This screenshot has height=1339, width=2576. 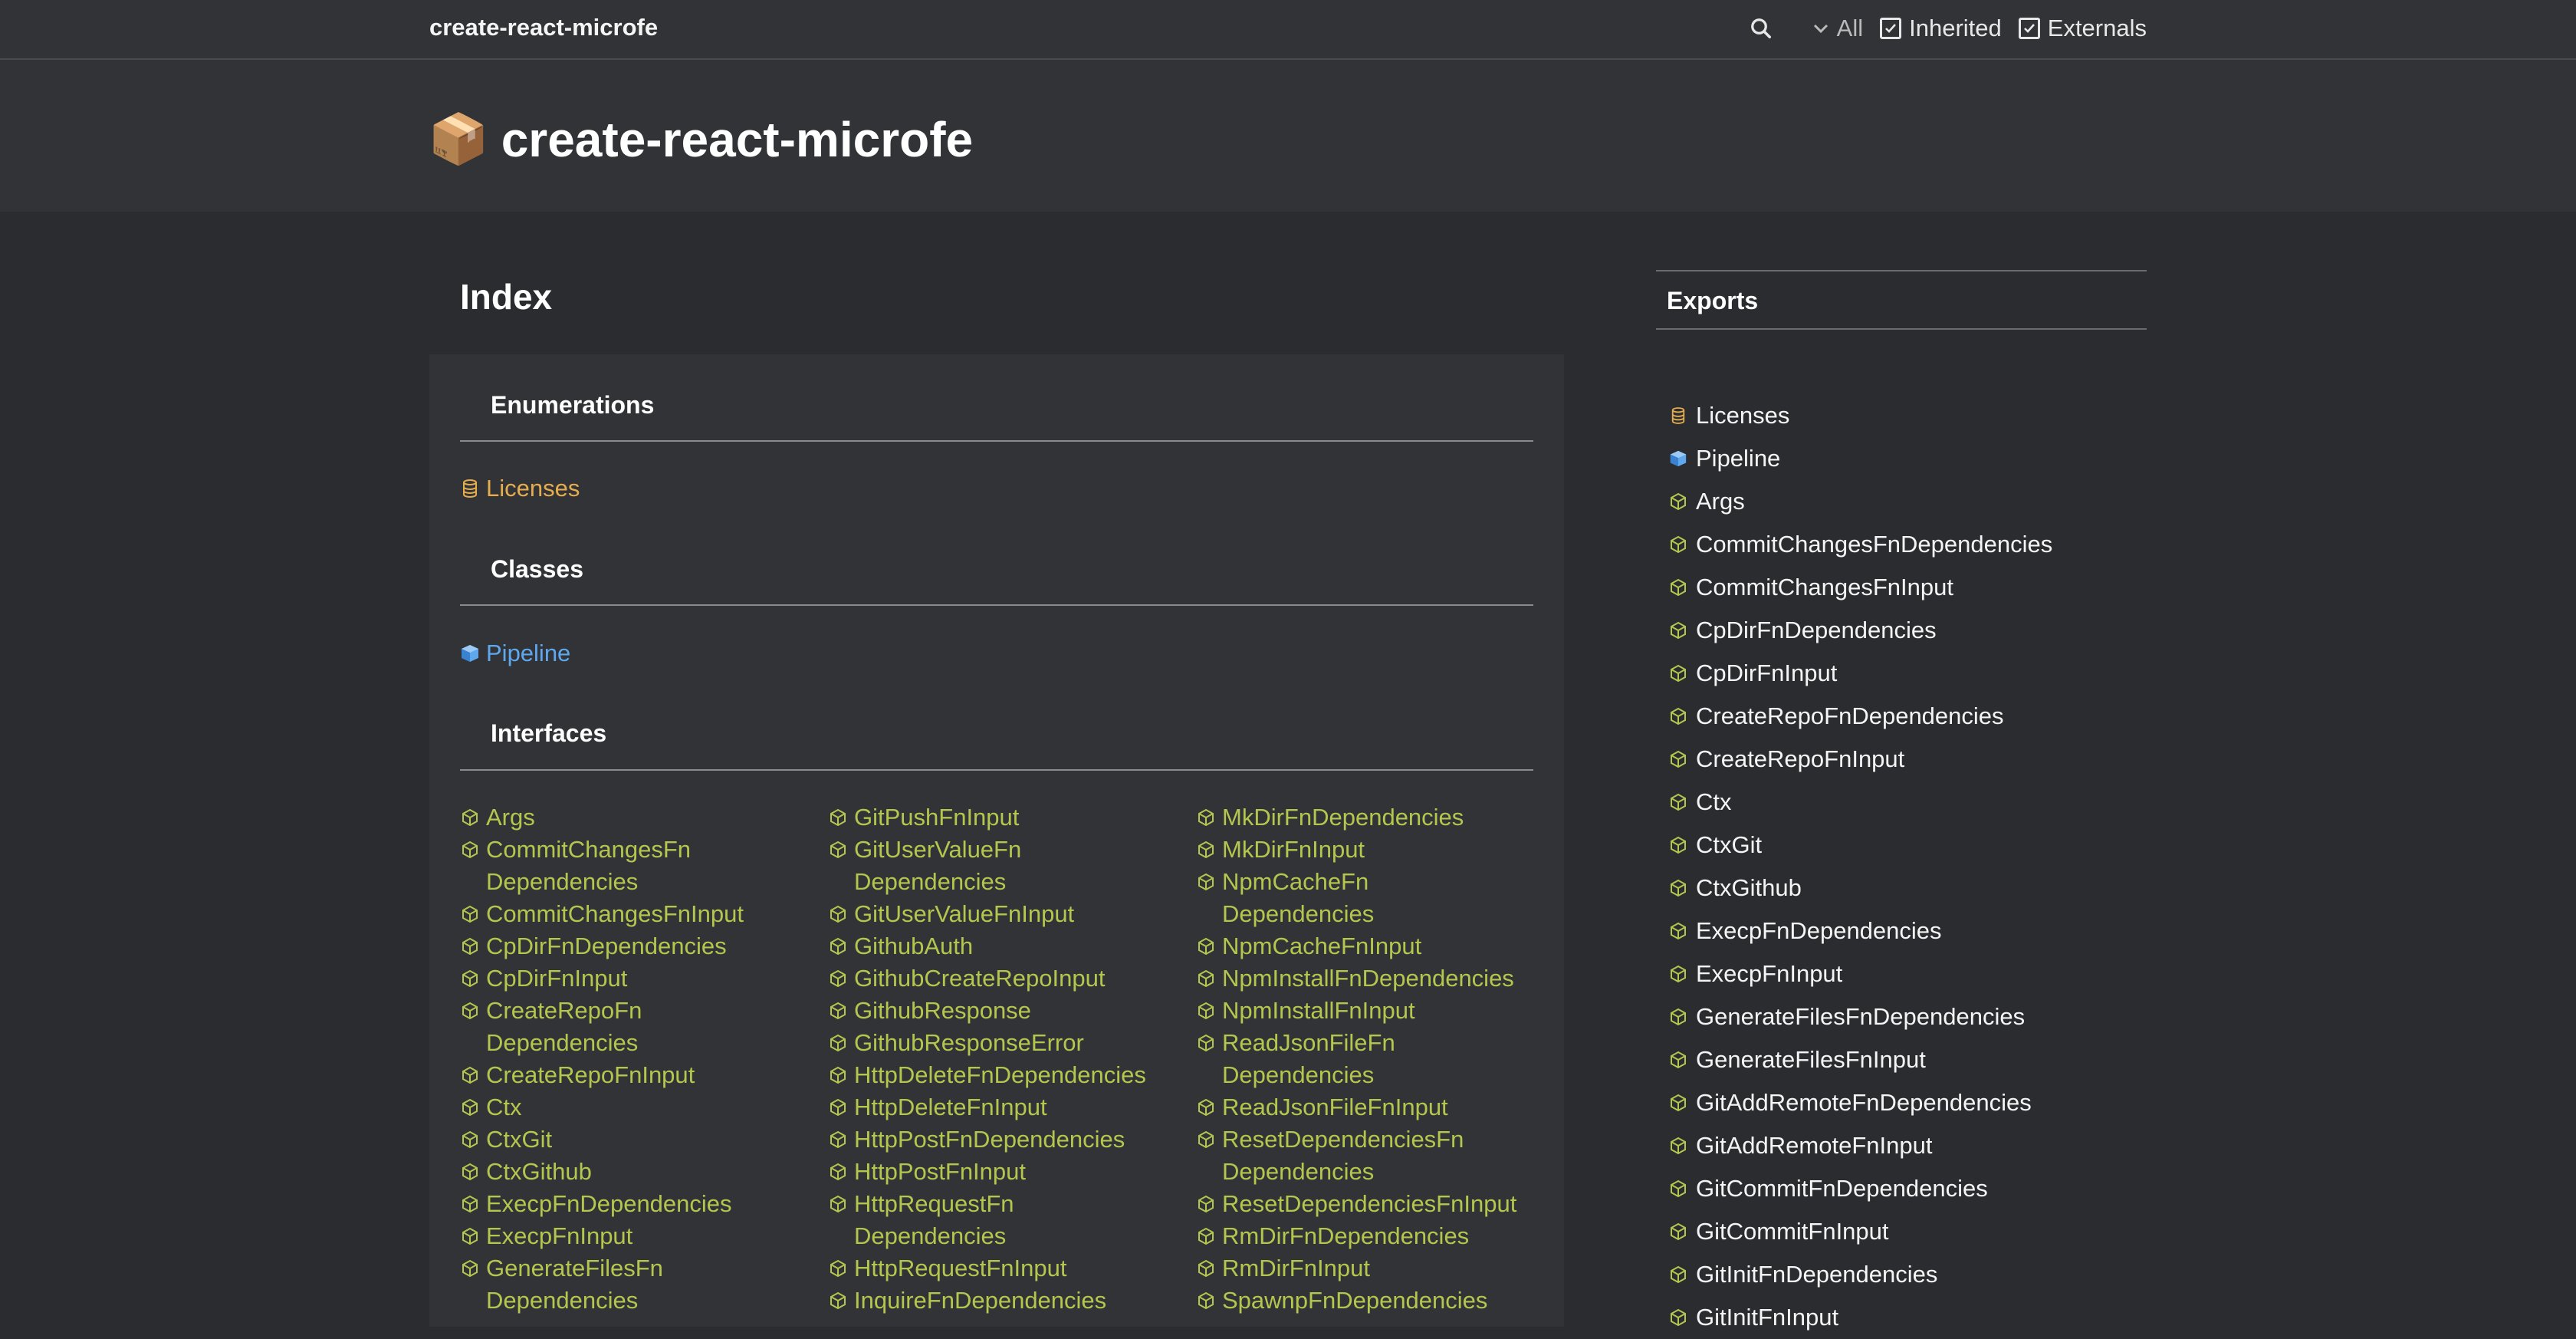 I want to click on sidebar-item: Args, so click(x=1860, y=501).